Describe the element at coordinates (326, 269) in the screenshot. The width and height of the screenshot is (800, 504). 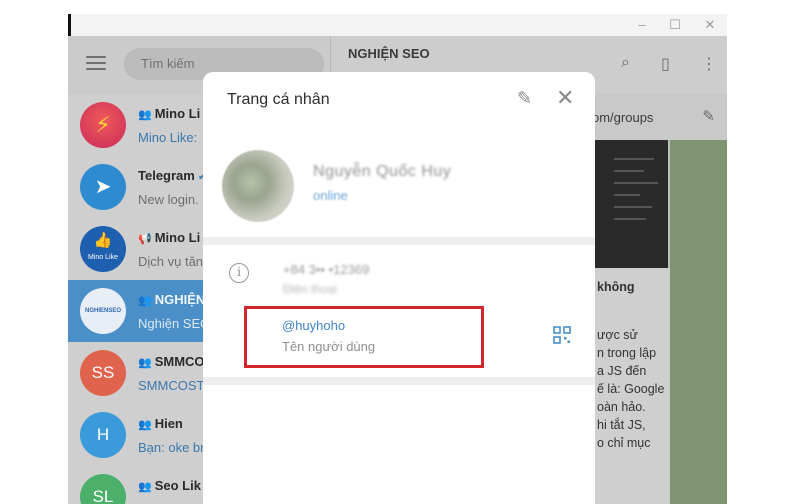
I see `phone-number: +84 3•• •12369` at that location.